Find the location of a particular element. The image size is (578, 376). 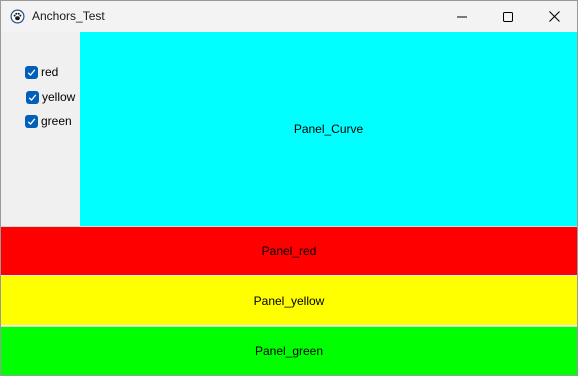

panel-curve-label: Panel_Curve is located at coordinates (328, 129).